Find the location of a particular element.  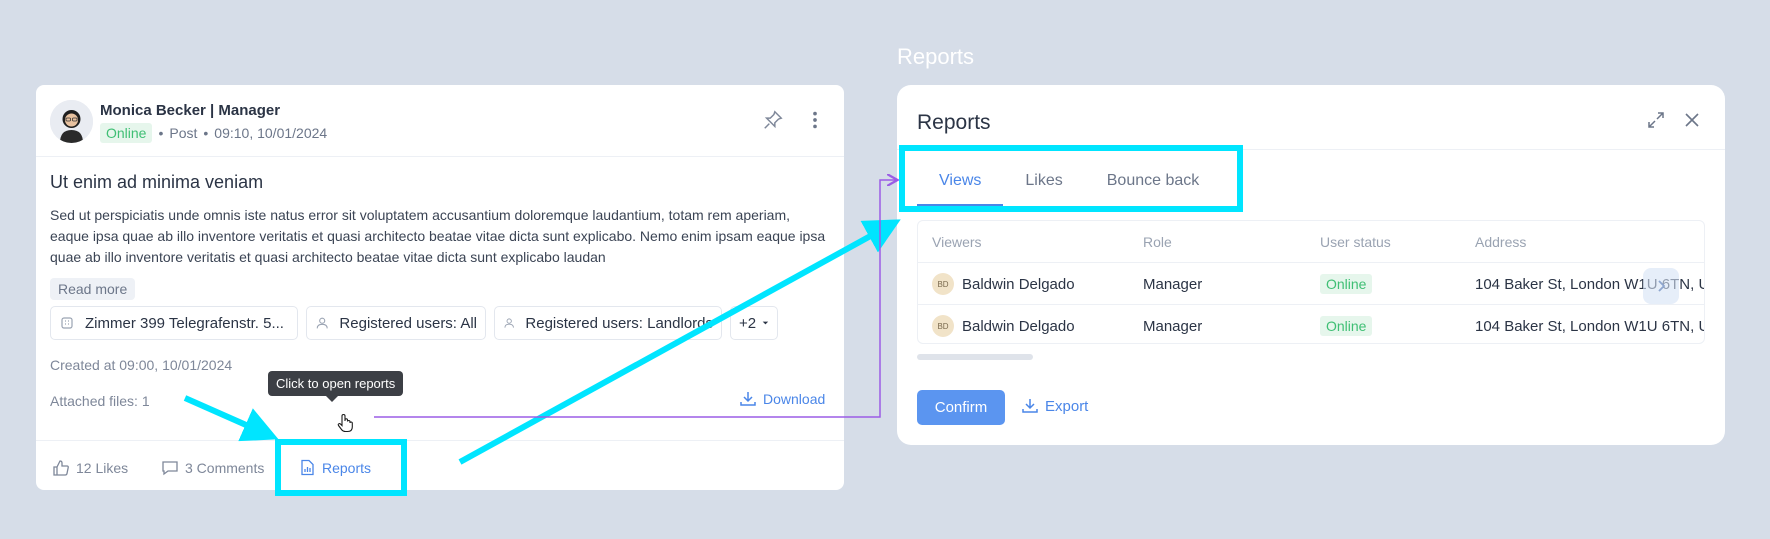

download-label: Download is located at coordinates (794, 399).